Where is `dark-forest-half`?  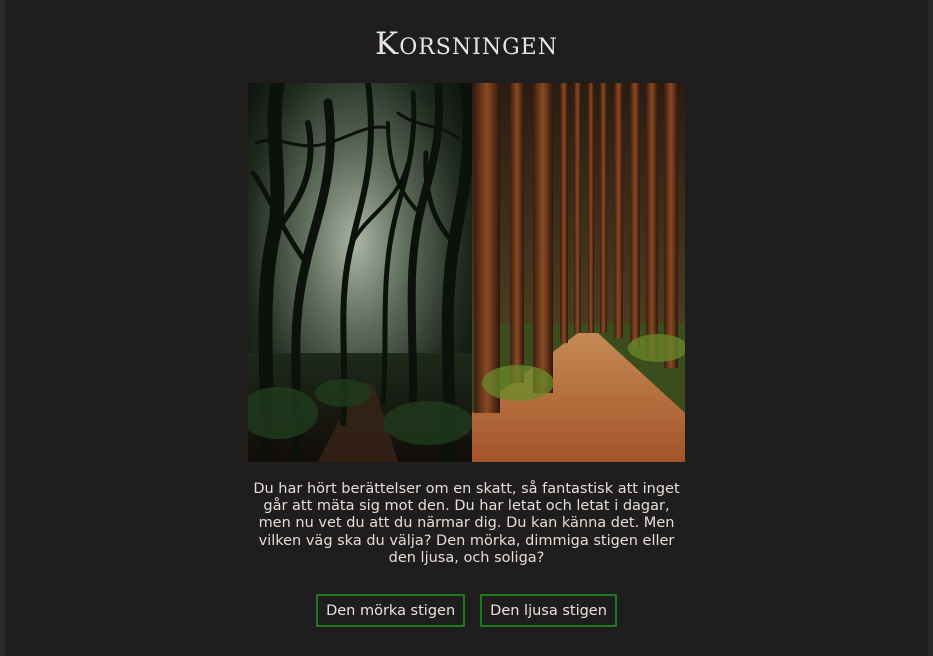 dark-forest-half is located at coordinates (361, 272).